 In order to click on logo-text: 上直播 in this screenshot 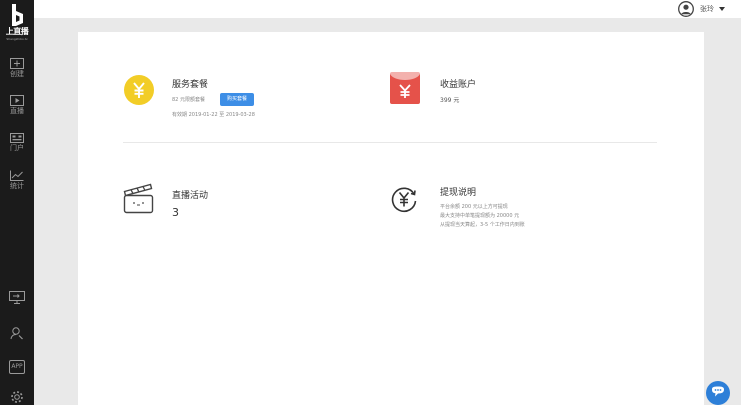, I will do `click(17, 31)`.